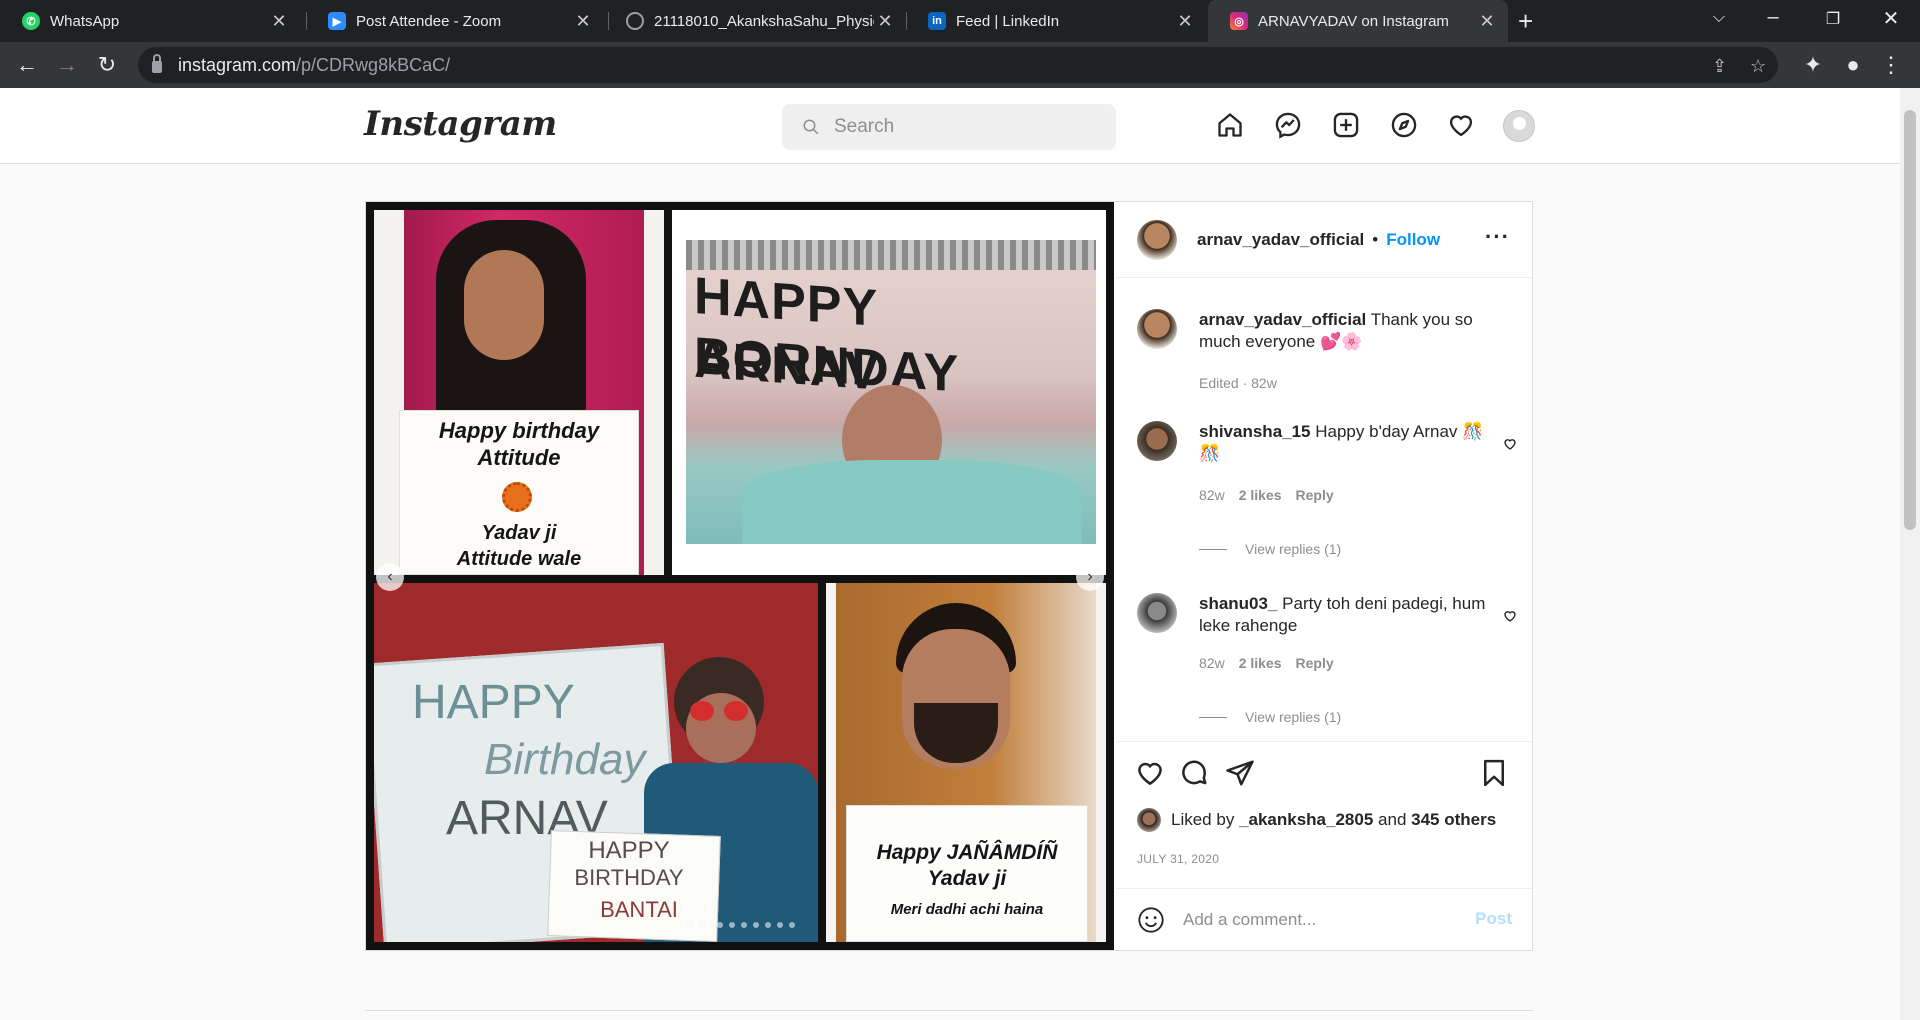 This screenshot has width=1920, height=1020. What do you see at coordinates (1151, 920) in the screenshot?
I see `emoji-smiley-icon` at bounding box center [1151, 920].